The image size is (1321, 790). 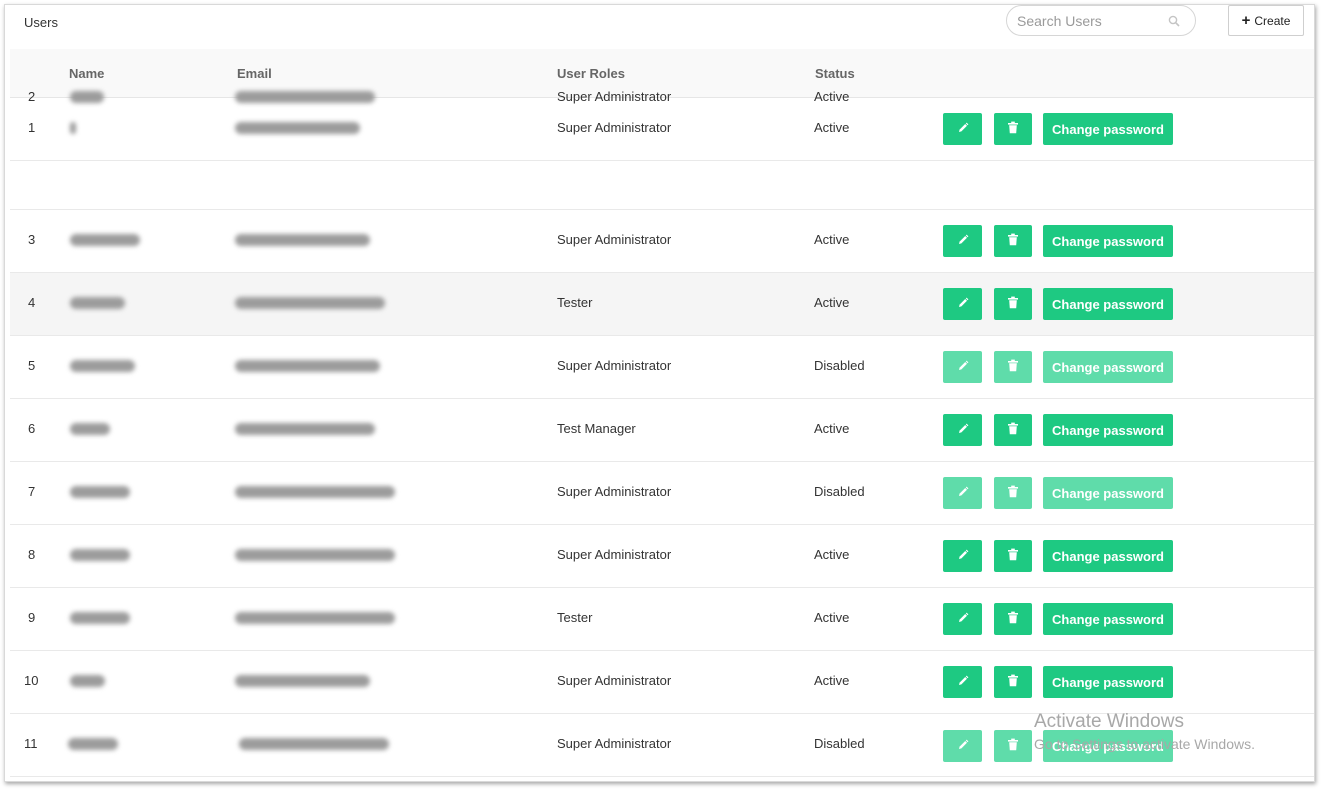 What do you see at coordinates (591, 73) in the screenshot?
I see `column-header-user-roles: User Roles` at bounding box center [591, 73].